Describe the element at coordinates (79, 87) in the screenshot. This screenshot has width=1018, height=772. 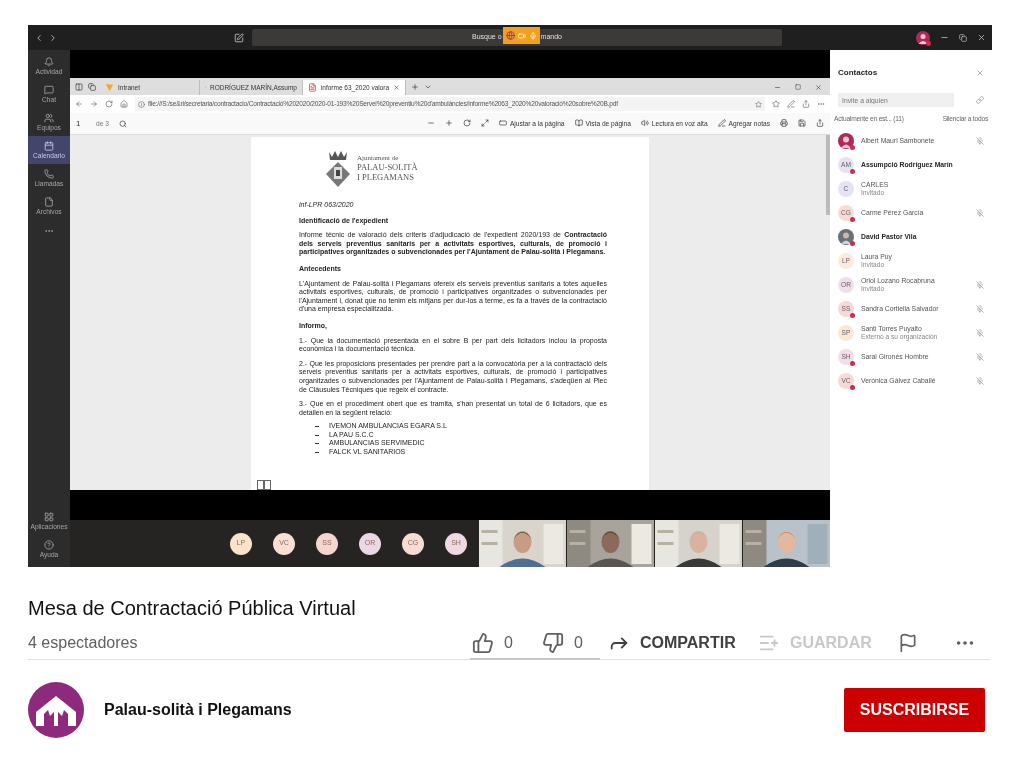
I see `tab-actions-icon` at that location.